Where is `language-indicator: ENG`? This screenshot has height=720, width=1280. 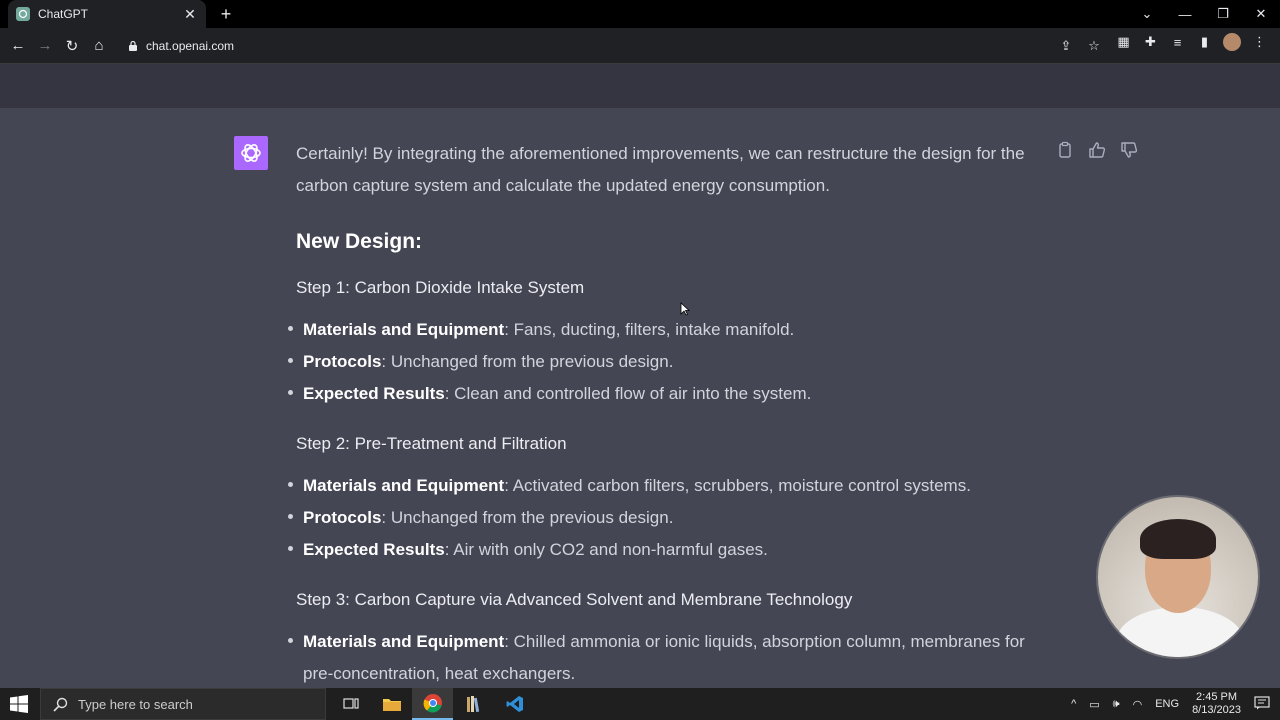
language-indicator: ENG is located at coordinates (1167, 704).